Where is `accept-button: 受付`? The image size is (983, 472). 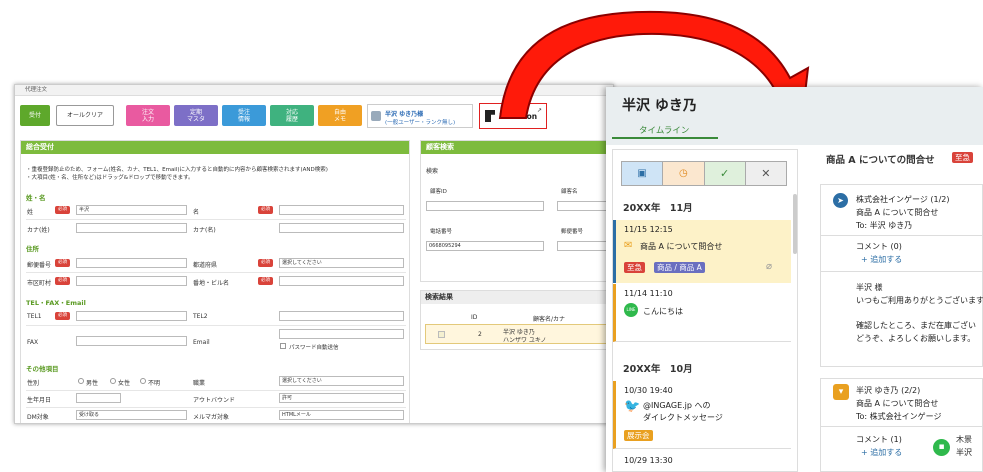 accept-button: 受付 is located at coordinates (35, 115).